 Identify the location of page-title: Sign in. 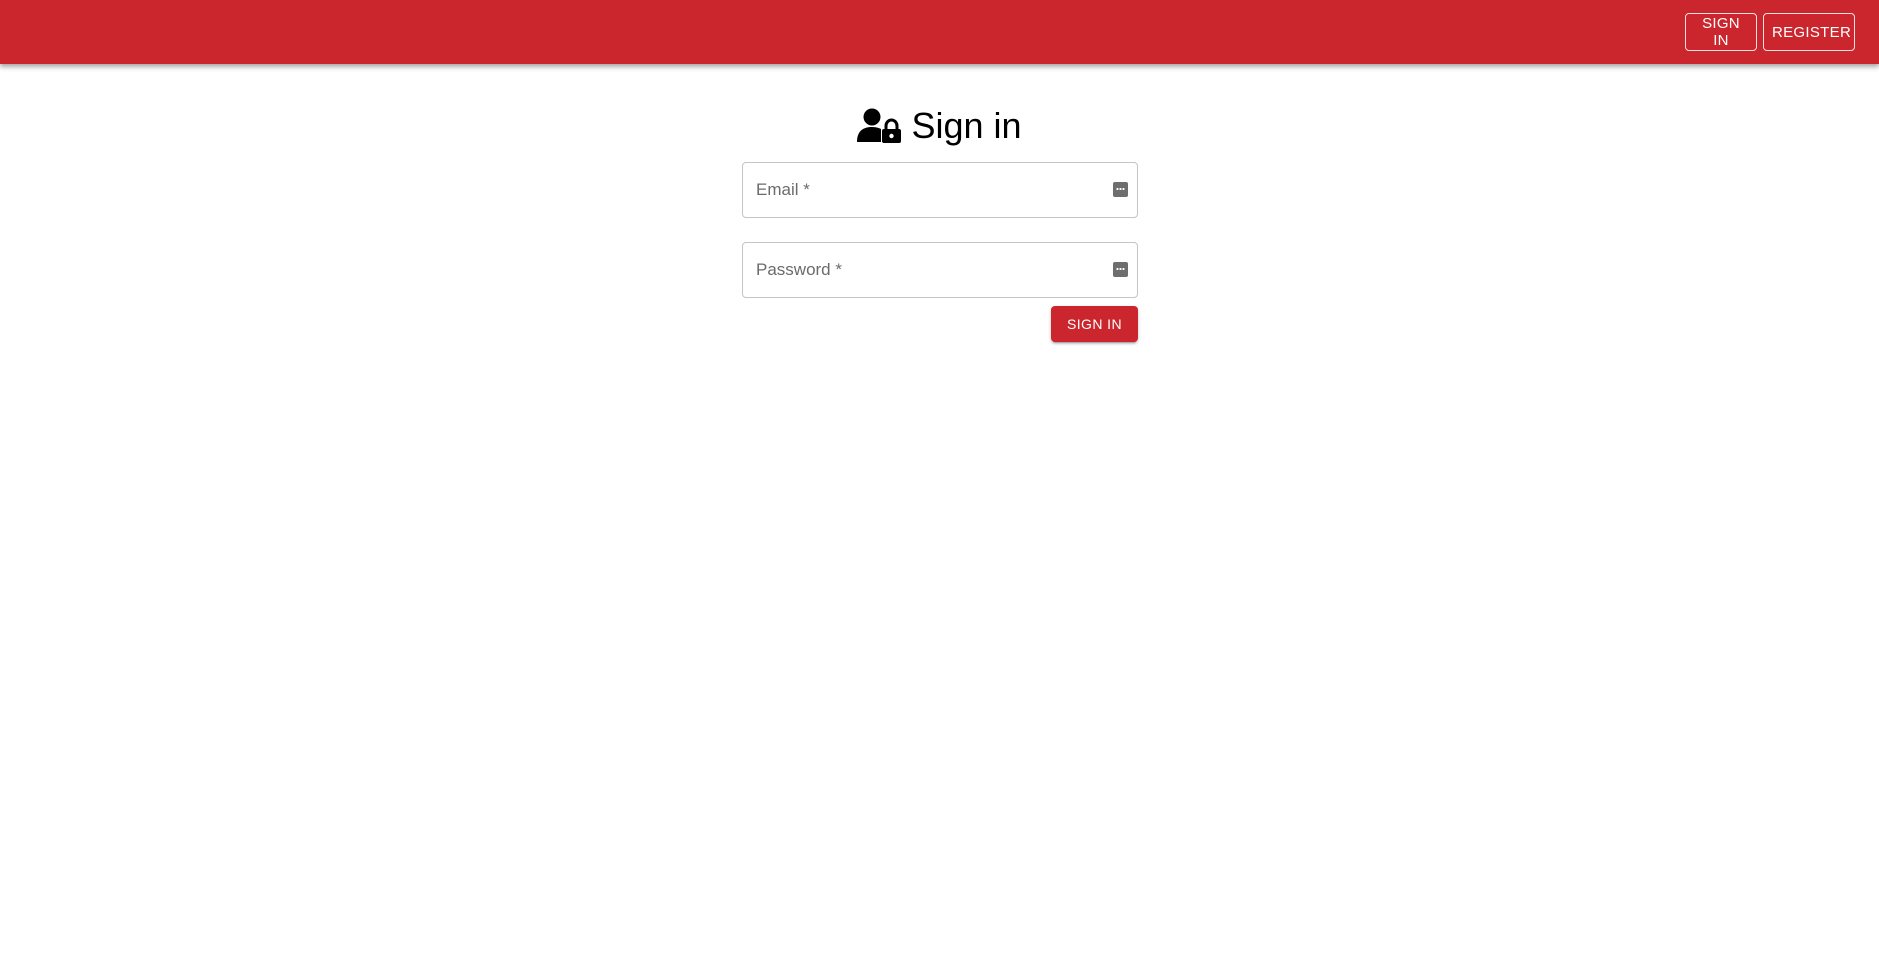
(966, 125).